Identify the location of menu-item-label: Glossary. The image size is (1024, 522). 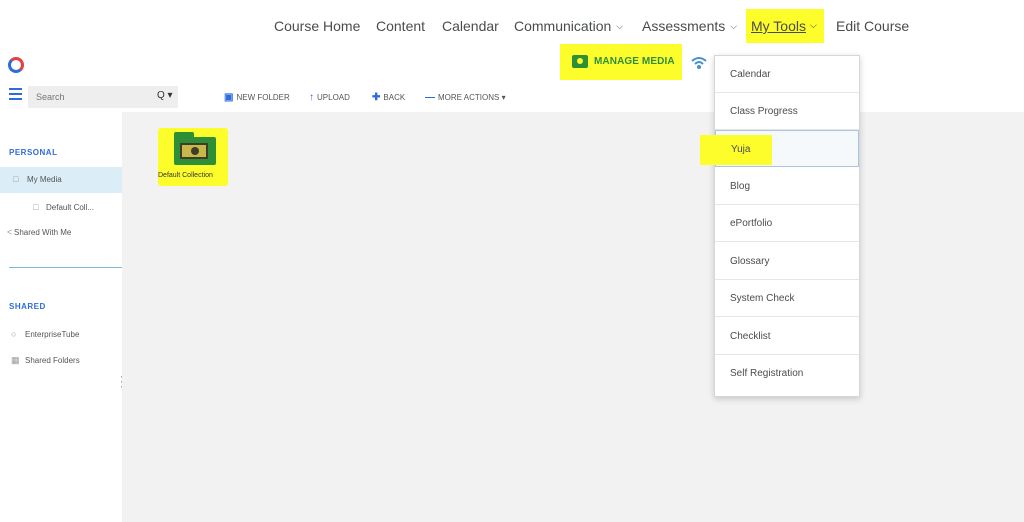
(750, 261).